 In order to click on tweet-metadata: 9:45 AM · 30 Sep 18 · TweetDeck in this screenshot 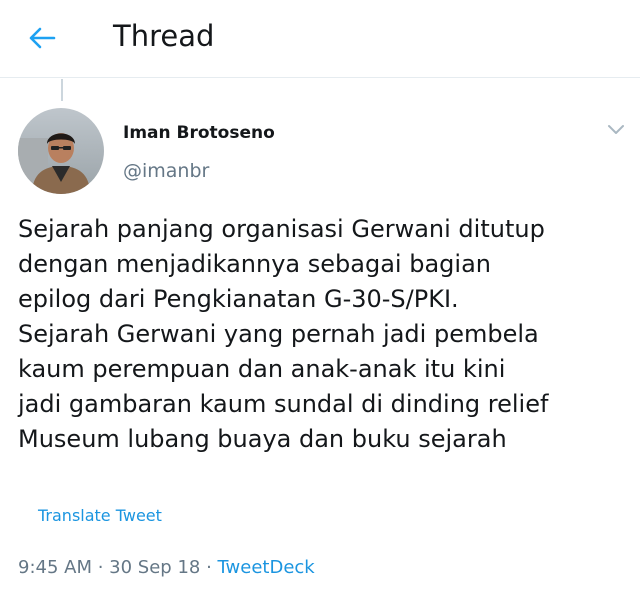, I will do `click(166, 568)`.